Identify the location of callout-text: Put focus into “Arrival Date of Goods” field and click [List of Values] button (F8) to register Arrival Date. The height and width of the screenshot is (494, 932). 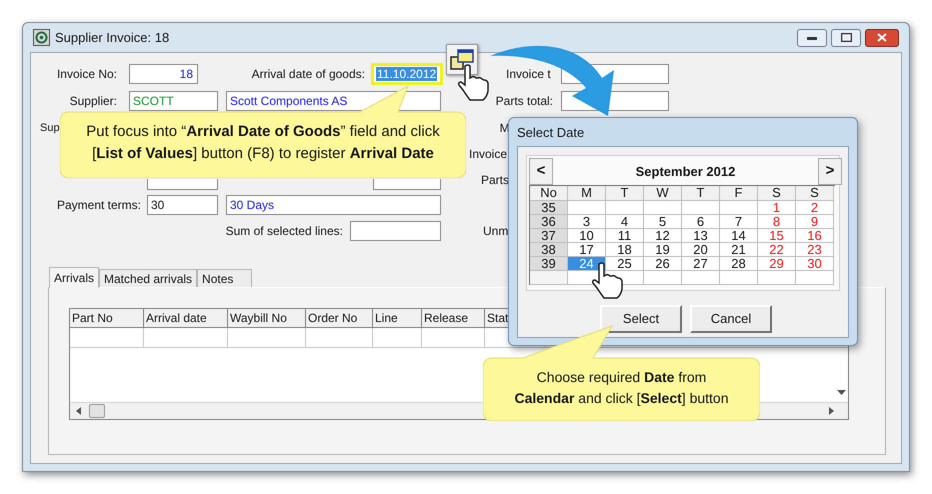
(263, 143).